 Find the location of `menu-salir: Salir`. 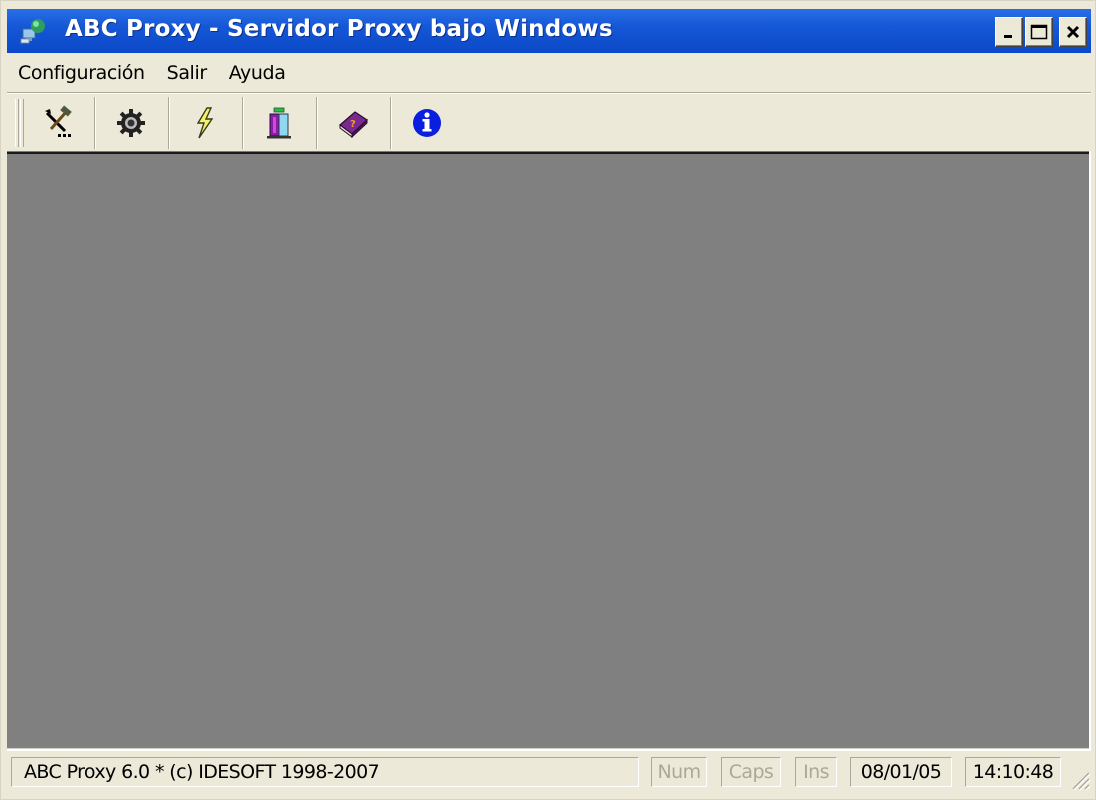

menu-salir: Salir is located at coordinates (187, 73).